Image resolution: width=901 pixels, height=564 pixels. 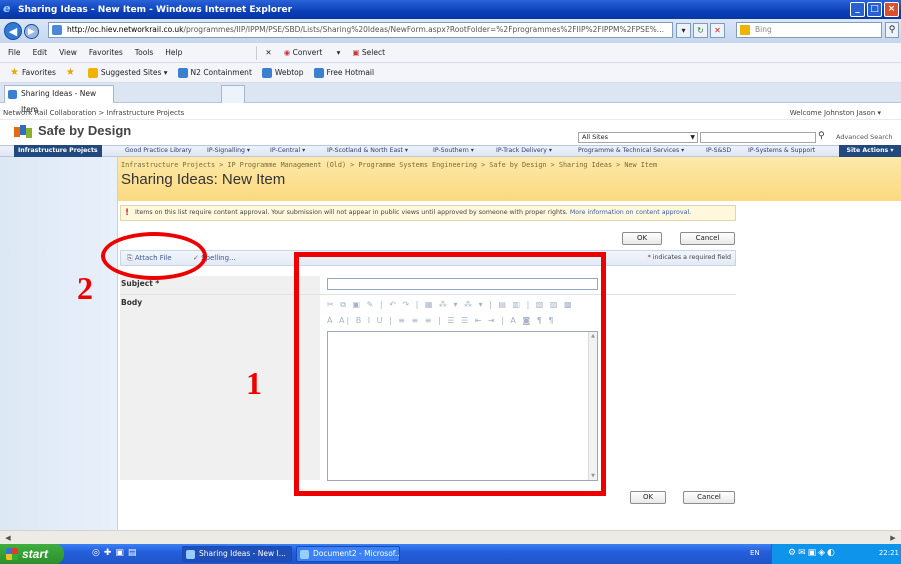 I want to click on tab-sharing-ideas: Sharing Ideas - New Item, so click(x=59, y=99).